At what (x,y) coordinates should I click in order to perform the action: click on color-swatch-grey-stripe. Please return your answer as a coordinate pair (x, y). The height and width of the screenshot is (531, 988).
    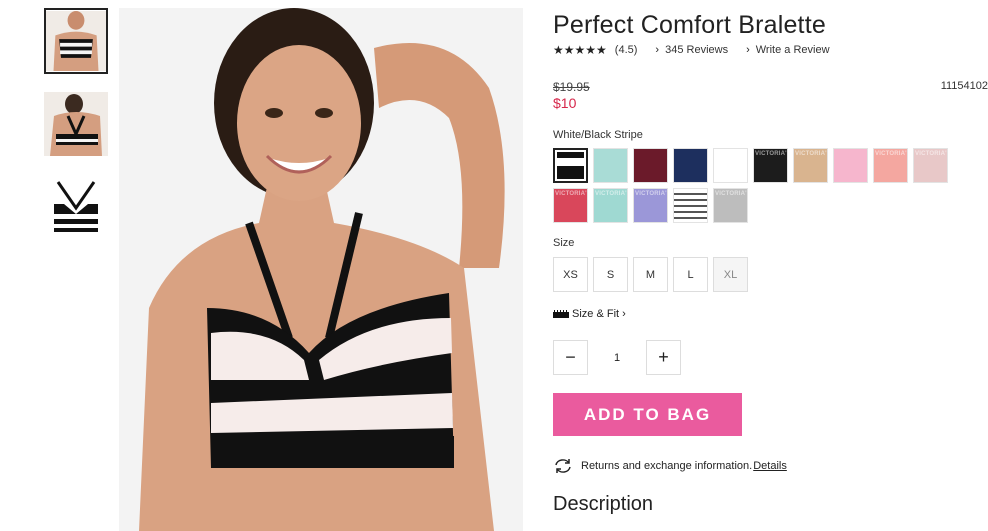
    Looking at the image, I should click on (690, 205).